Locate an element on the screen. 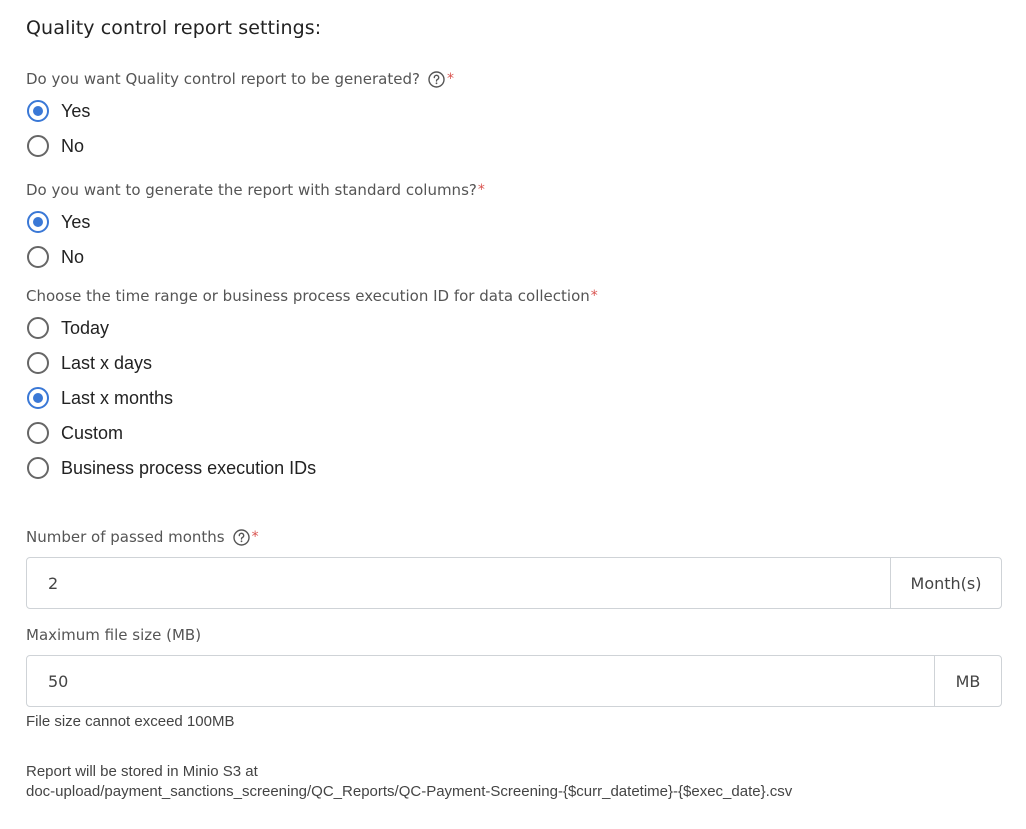  months-unit-suffix: Month(s) is located at coordinates (945, 583).